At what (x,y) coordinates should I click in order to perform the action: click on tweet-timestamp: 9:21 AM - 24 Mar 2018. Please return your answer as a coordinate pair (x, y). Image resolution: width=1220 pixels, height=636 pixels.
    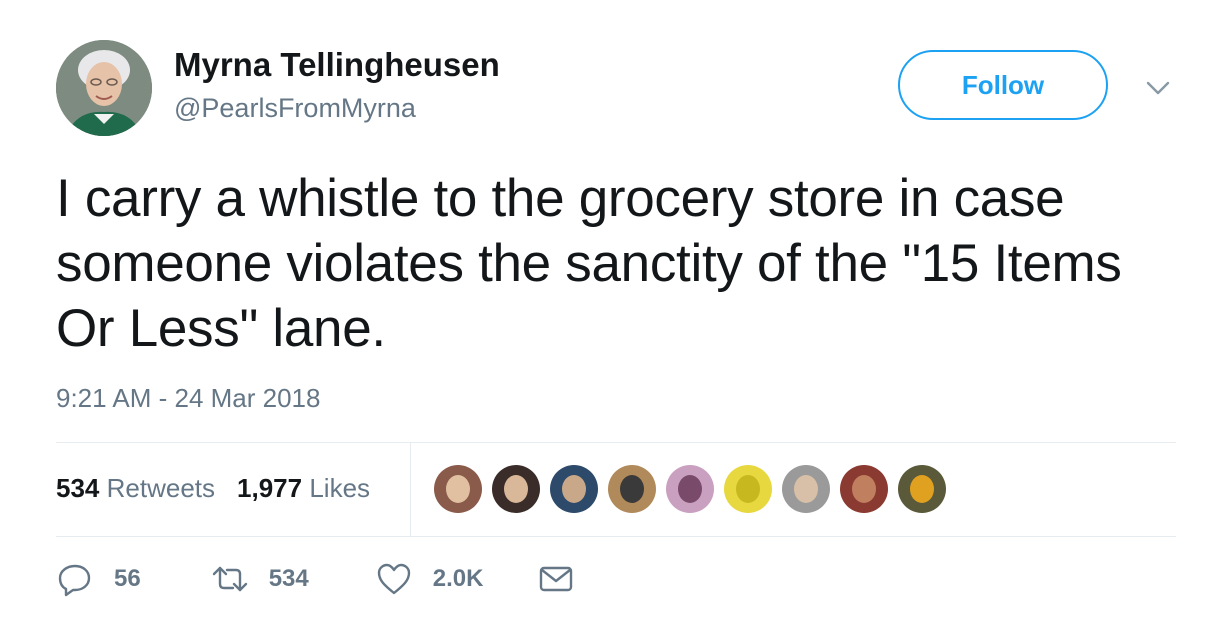
    Looking at the image, I should click on (188, 398).